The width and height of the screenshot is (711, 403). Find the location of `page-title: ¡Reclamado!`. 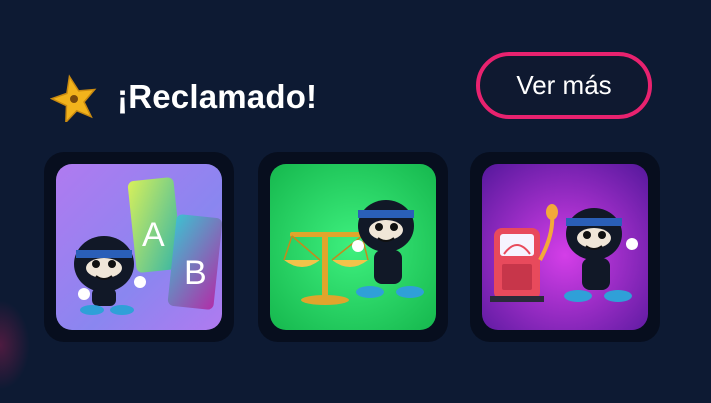

page-title: ¡Reclamado! is located at coordinates (217, 96).